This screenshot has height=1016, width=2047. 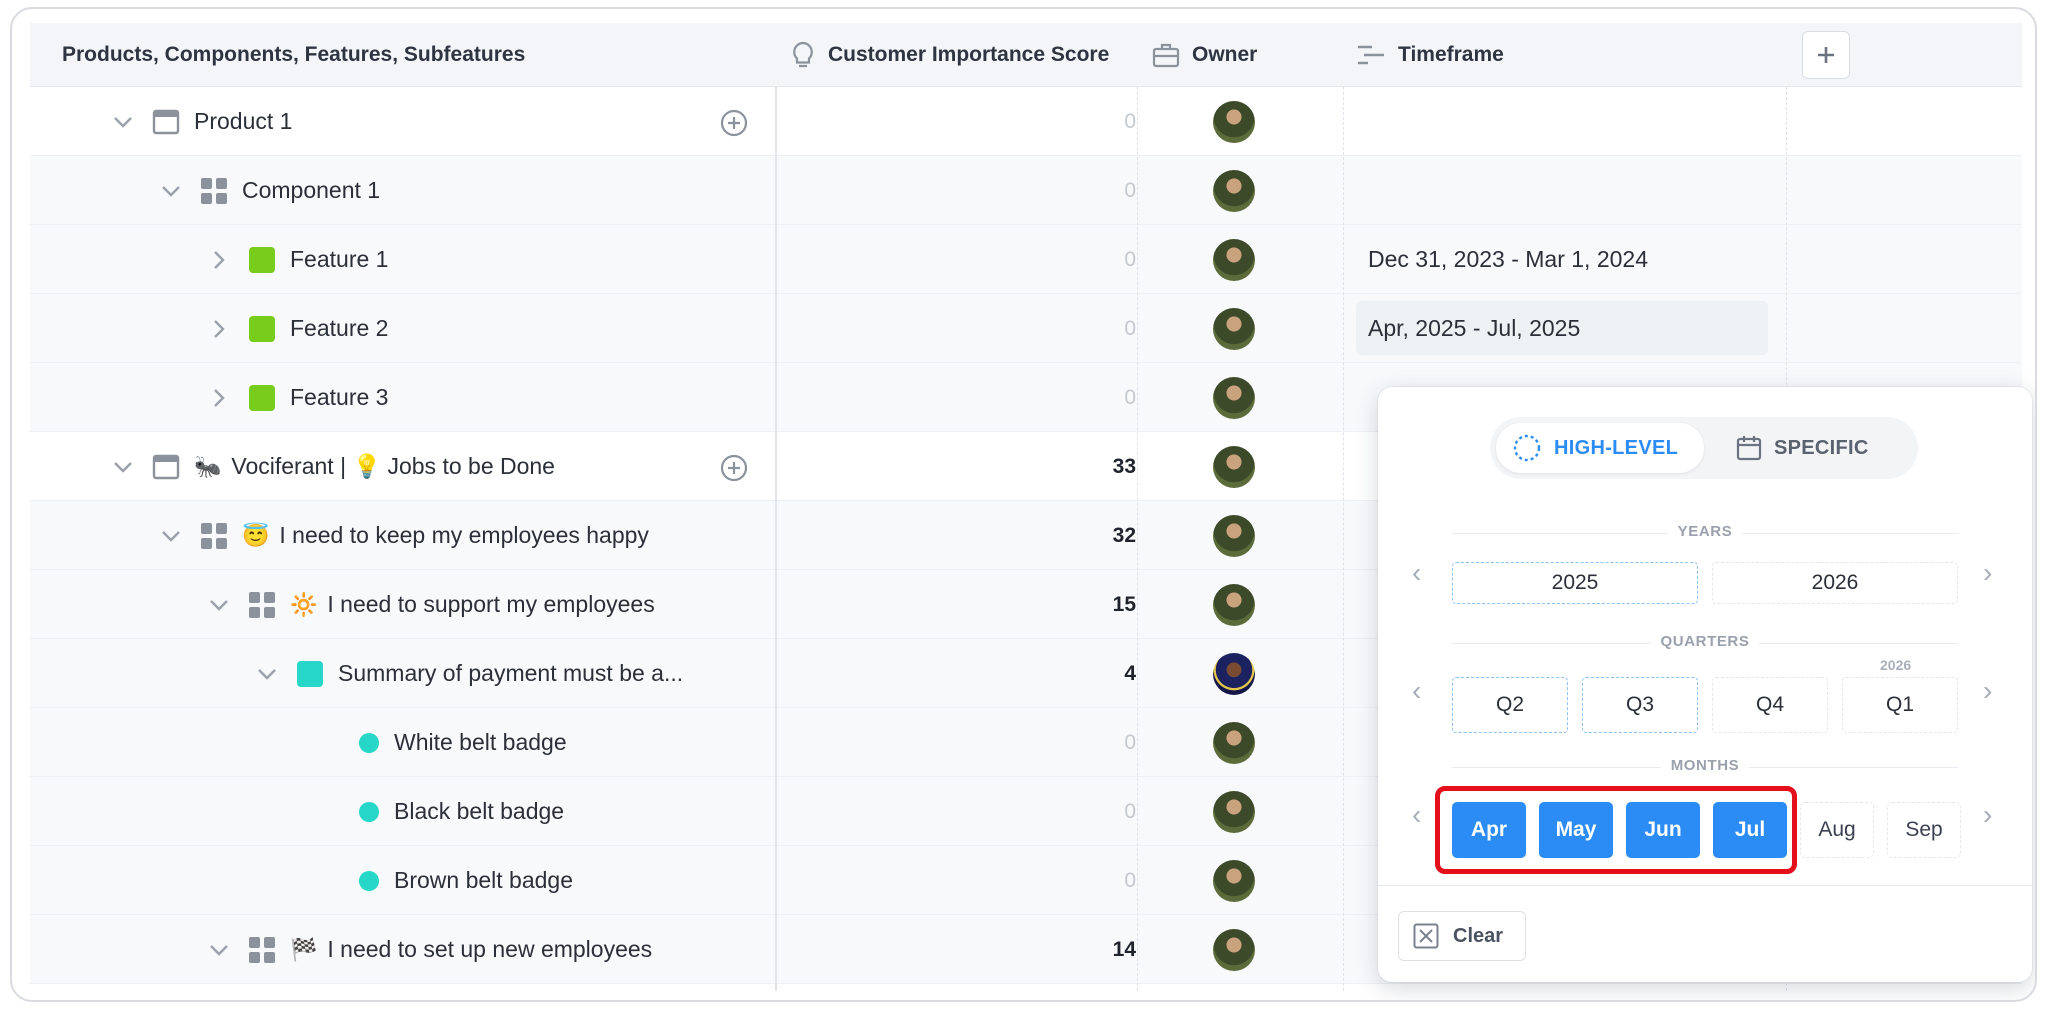 I want to click on row-name: Product 1, so click(x=243, y=121).